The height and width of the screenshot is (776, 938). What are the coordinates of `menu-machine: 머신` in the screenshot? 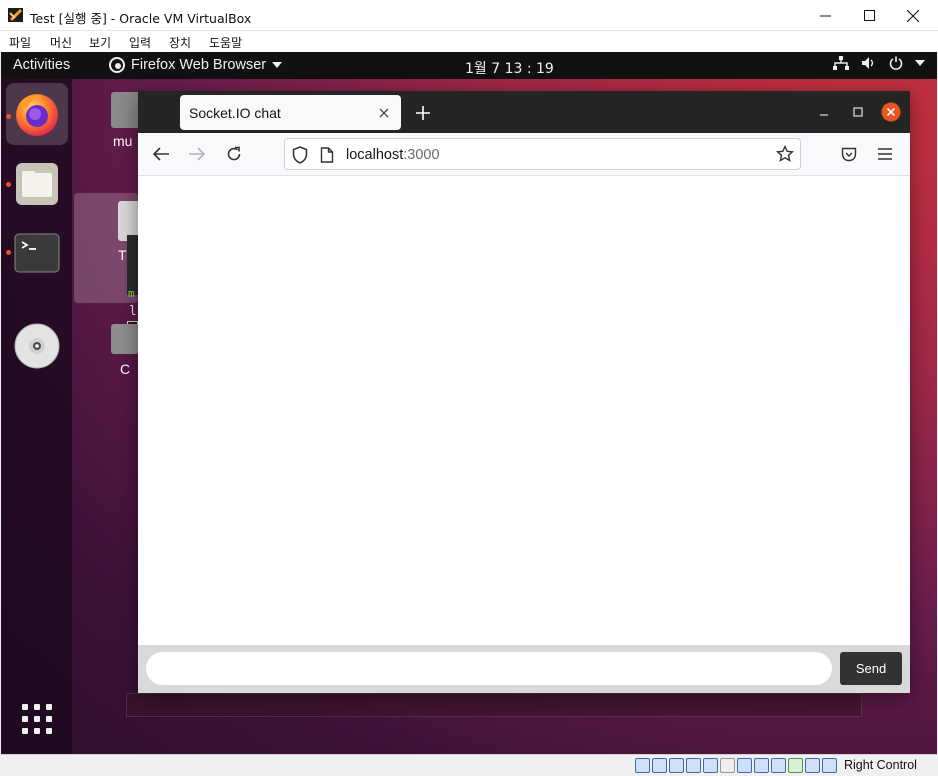 It's located at (61, 42).